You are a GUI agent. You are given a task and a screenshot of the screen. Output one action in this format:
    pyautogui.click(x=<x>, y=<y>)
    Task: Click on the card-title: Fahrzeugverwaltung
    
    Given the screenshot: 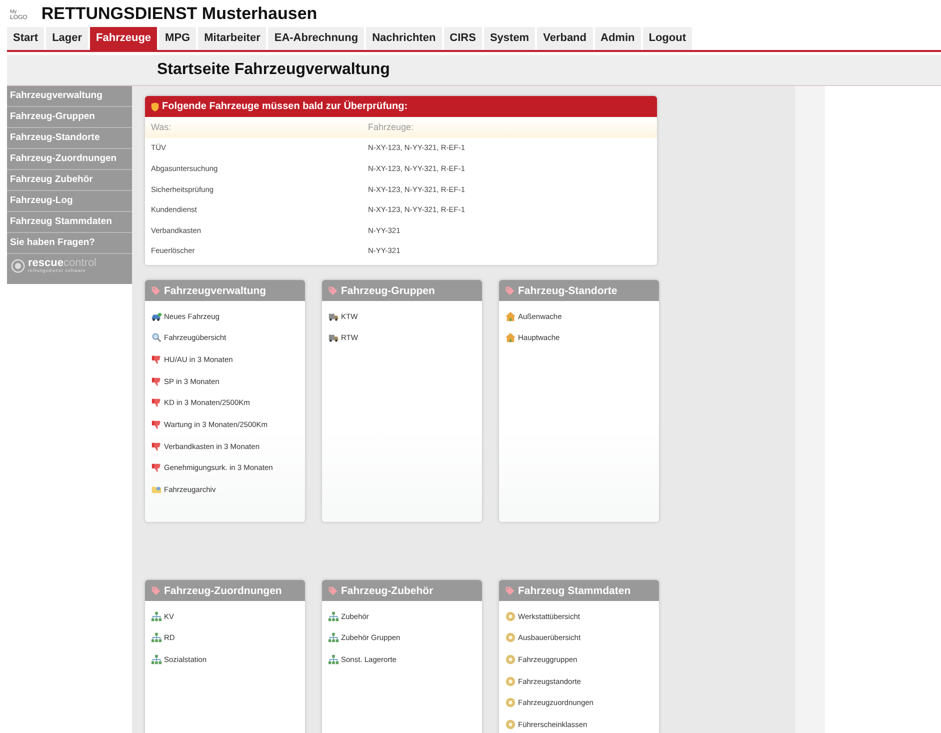 What is the action you would take?
    pyautogui.click(x=215, y=290)
    